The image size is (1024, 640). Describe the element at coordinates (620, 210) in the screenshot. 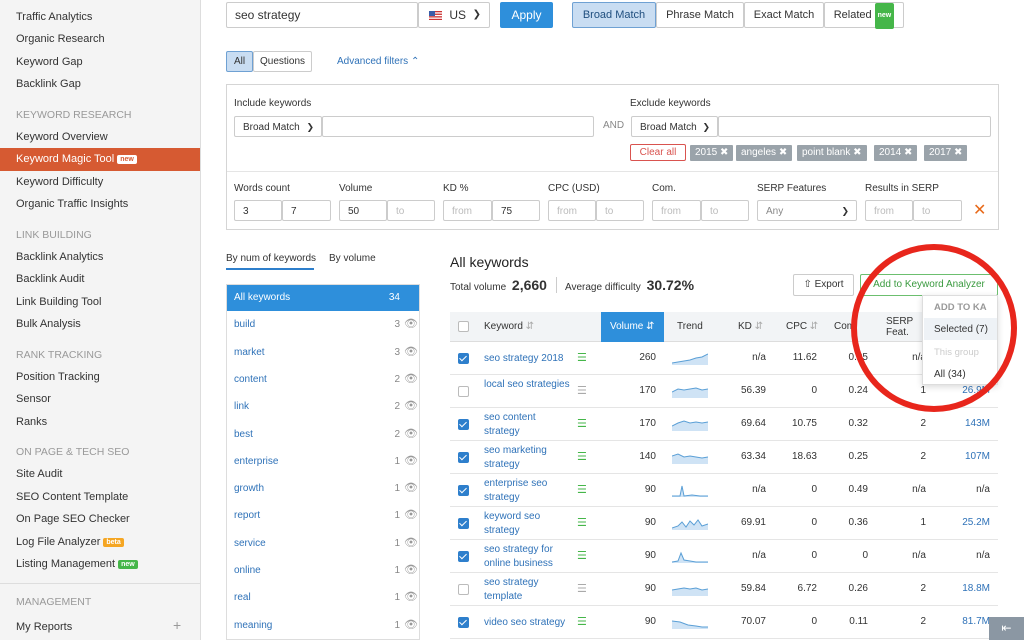

I see `cpc-to: to` at that location.